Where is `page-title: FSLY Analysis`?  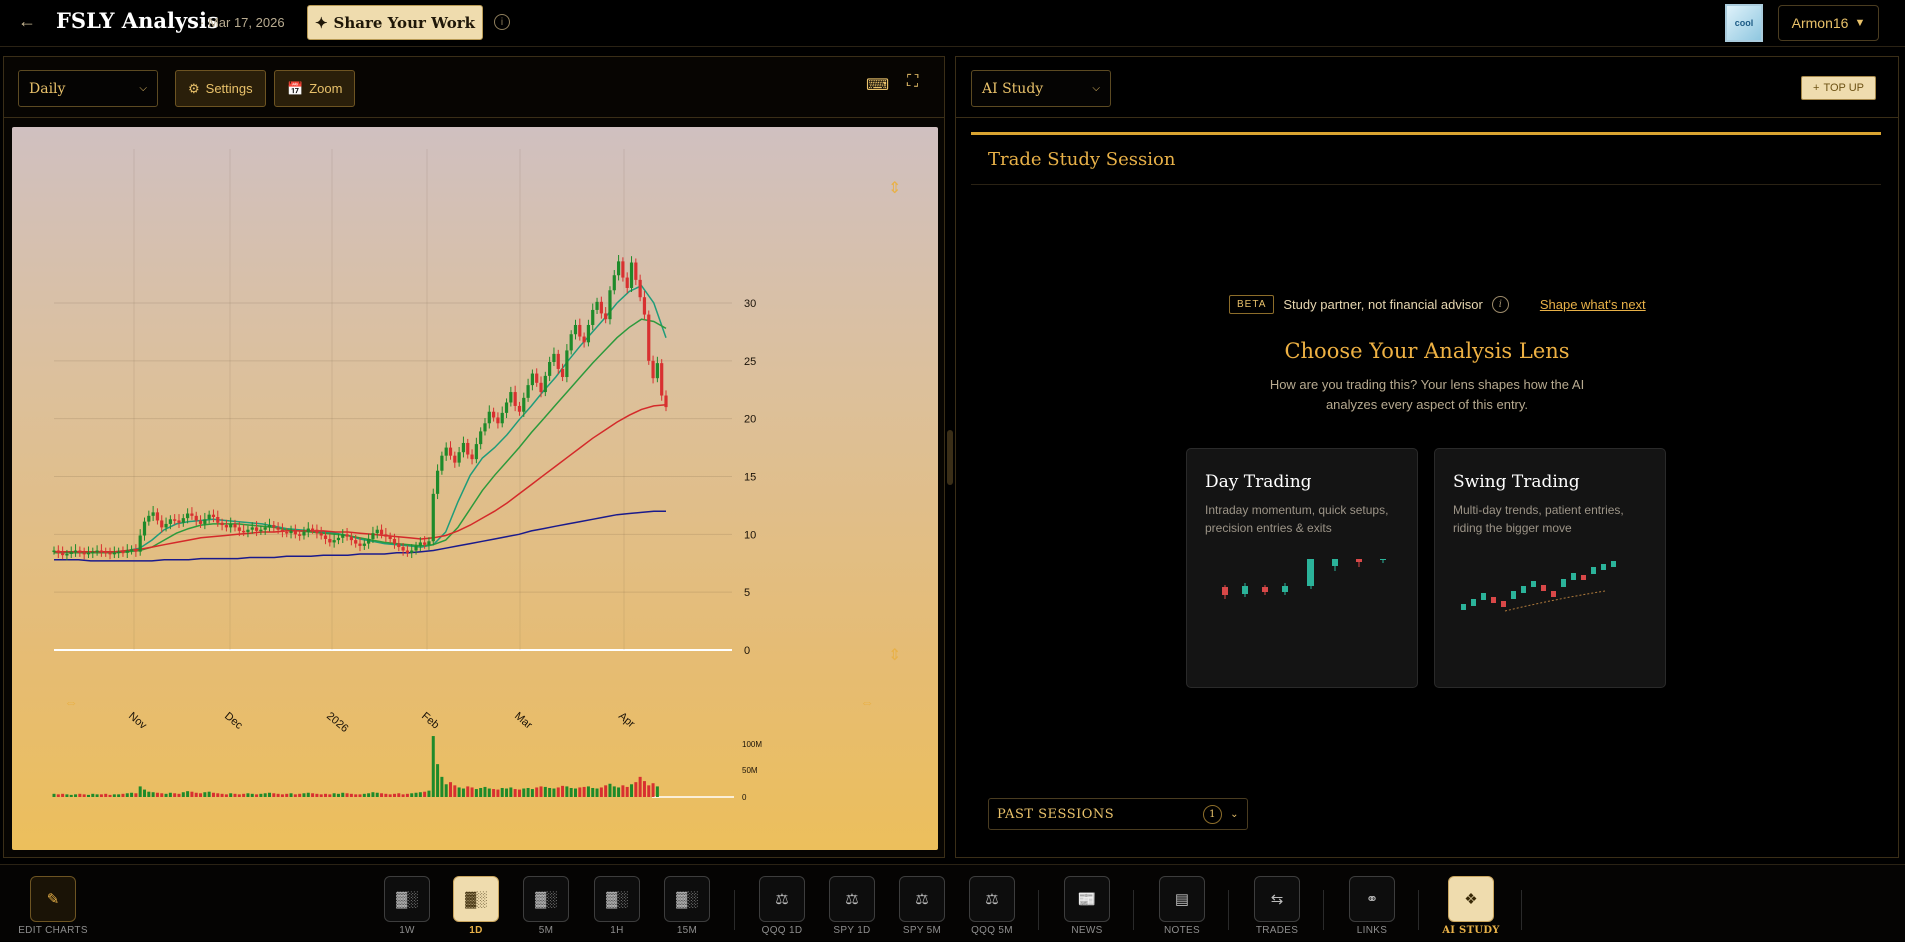 page-title: FSLY Analysis is located at coordinates (137, 20).